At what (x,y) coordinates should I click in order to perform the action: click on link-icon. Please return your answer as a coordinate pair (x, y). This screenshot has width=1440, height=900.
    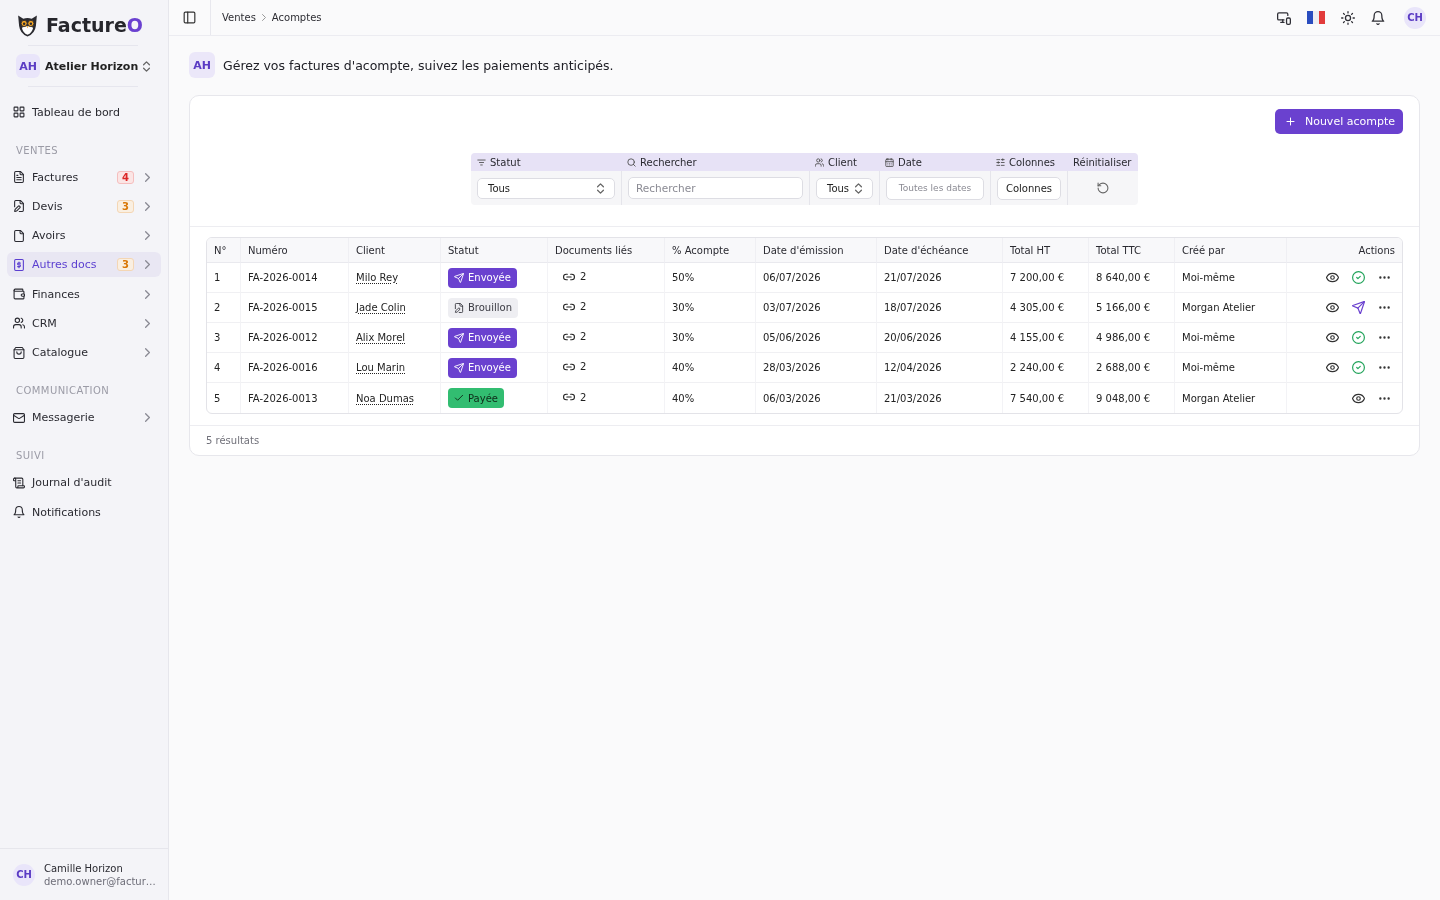
    Looking at the image, I should click on (569, 397).